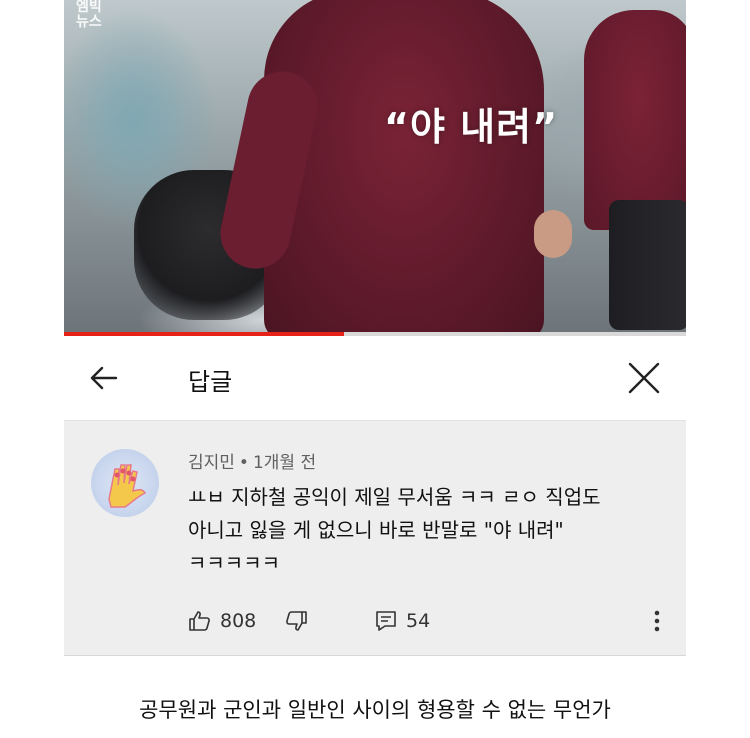 The height and width of the screenshot is (738, 750). Describe the element at coordinates (284, 463) in the screenshot. I see `comment-time: 1개월 전` at that location.